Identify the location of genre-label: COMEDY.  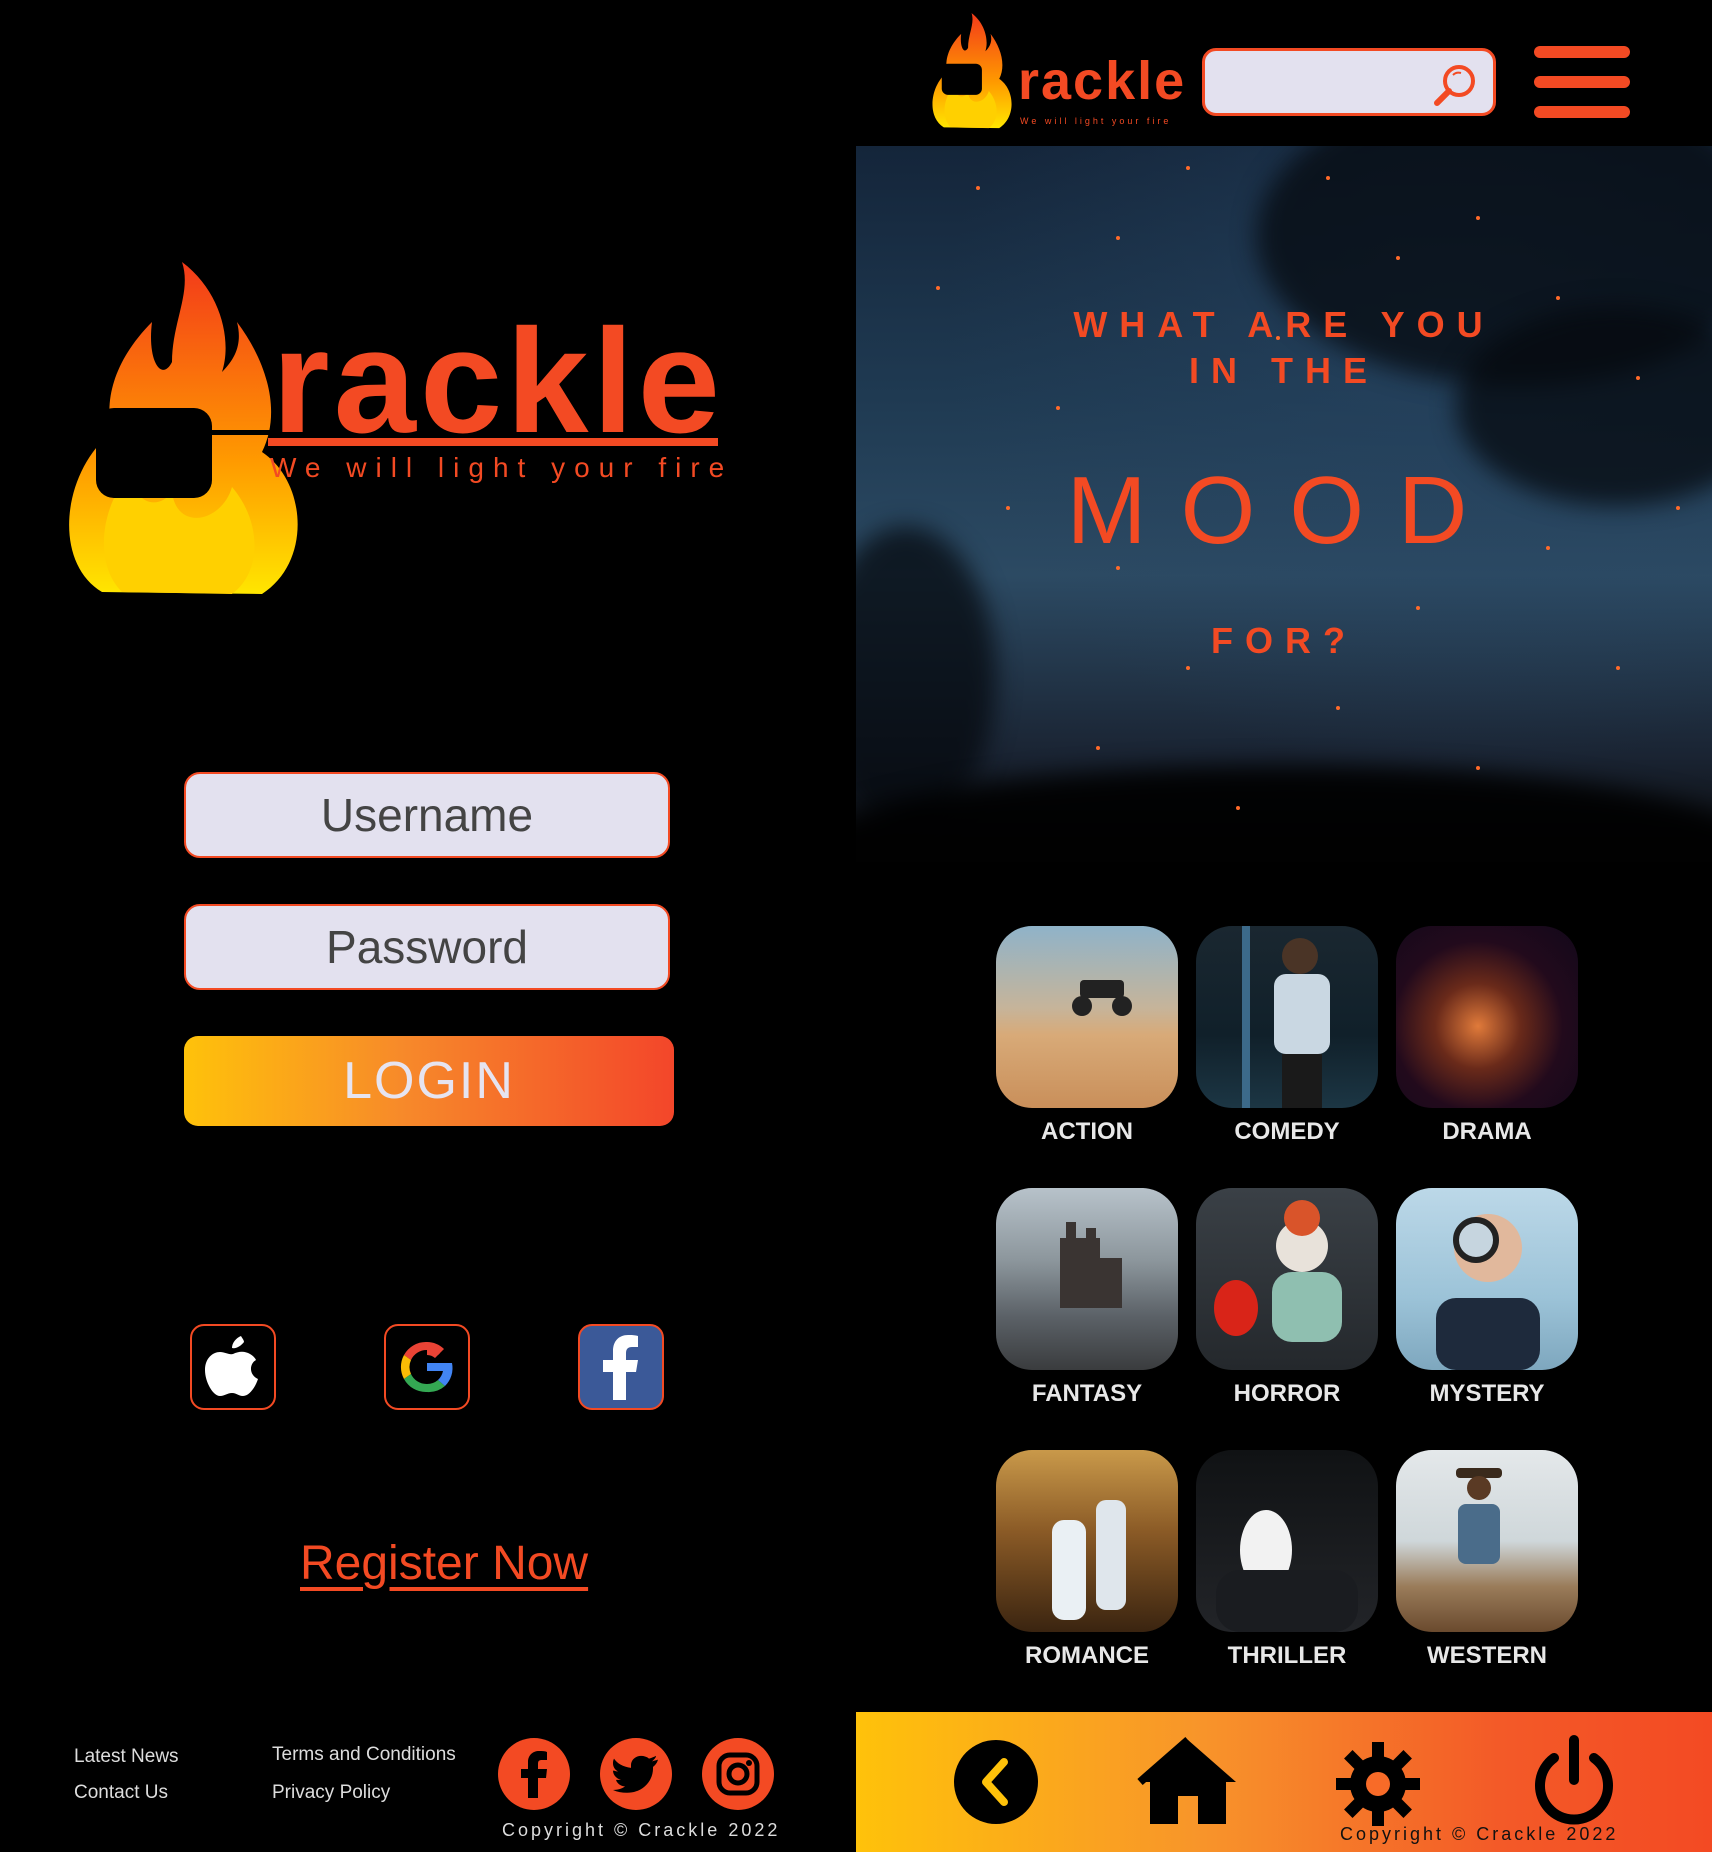
(1287, 1131).